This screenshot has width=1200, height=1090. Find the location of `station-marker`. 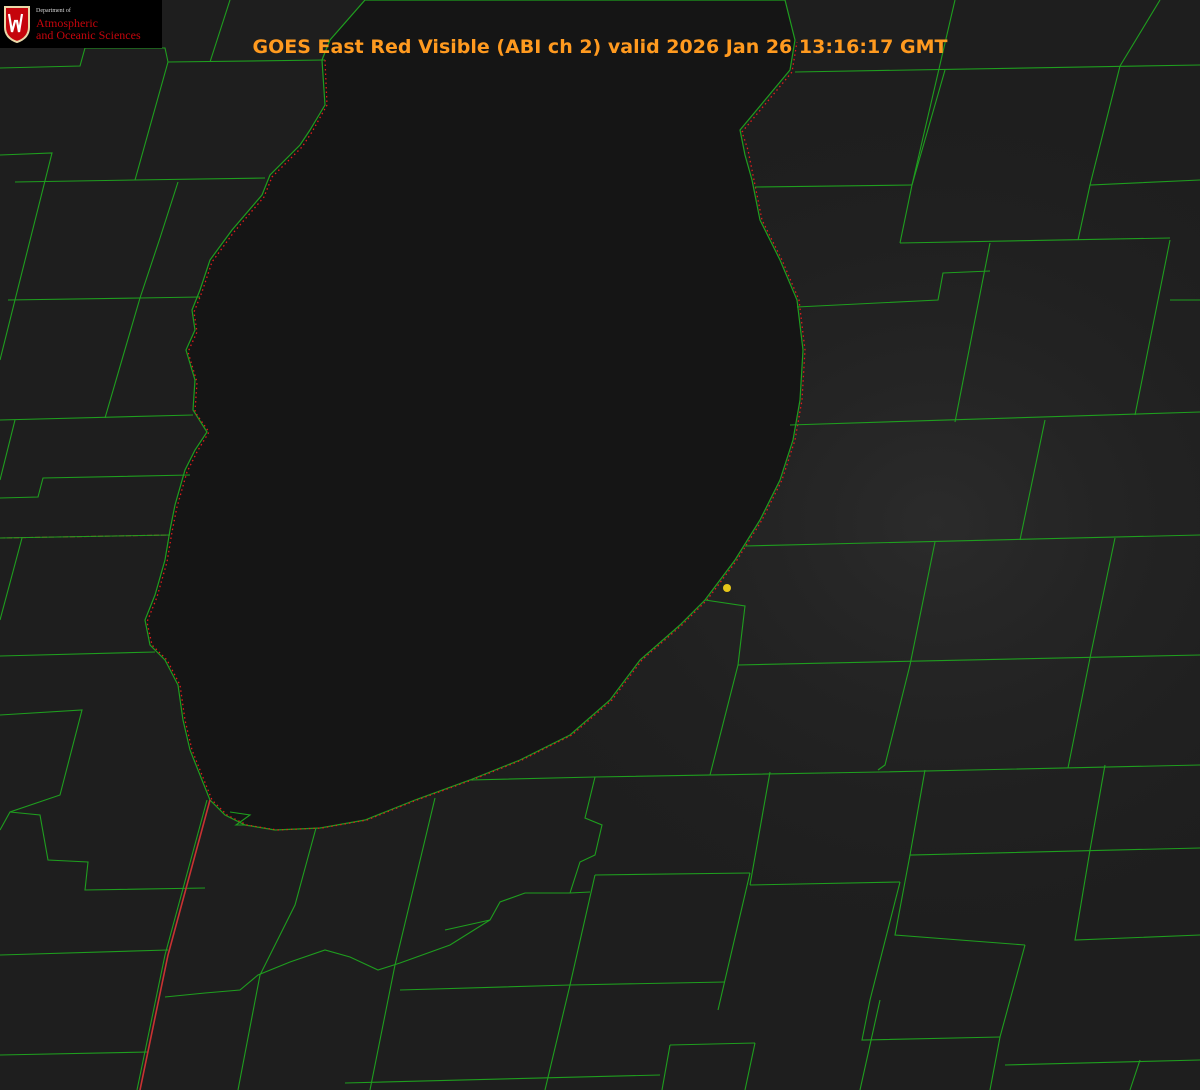

station-marker is located at coordinates (727, 588).